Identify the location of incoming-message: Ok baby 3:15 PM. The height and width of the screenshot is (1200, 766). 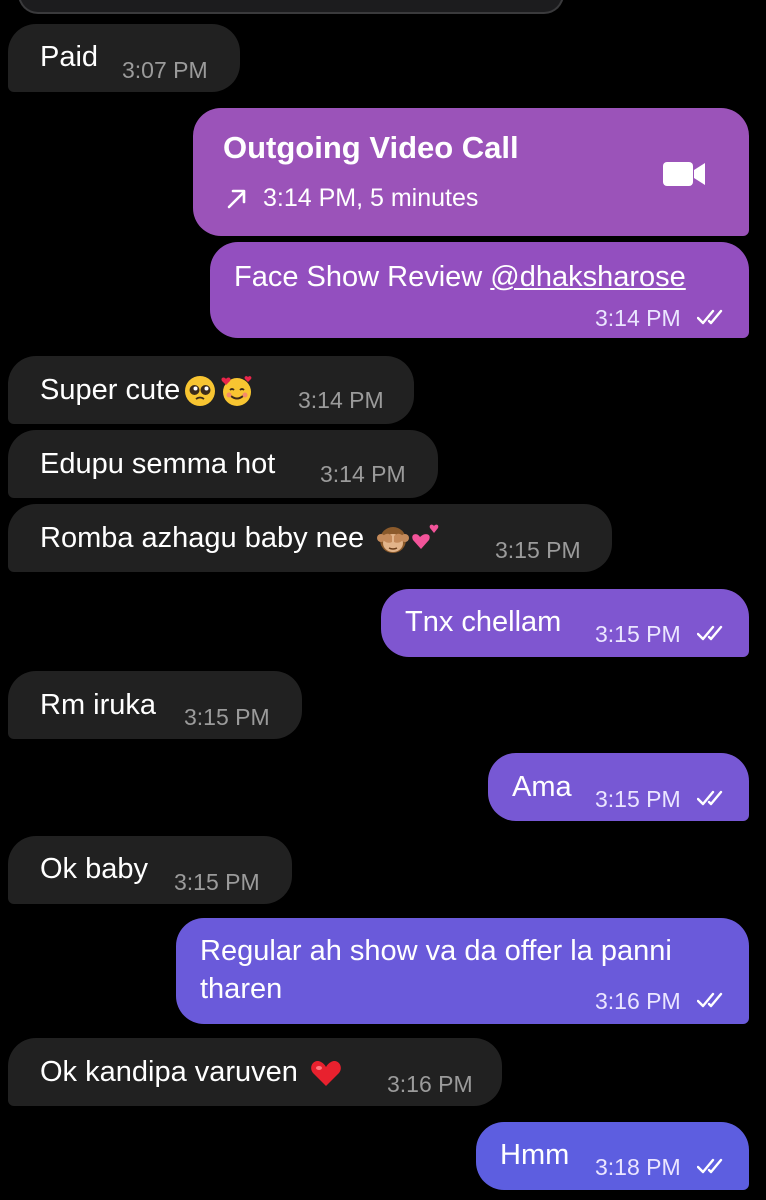
(150, 870).